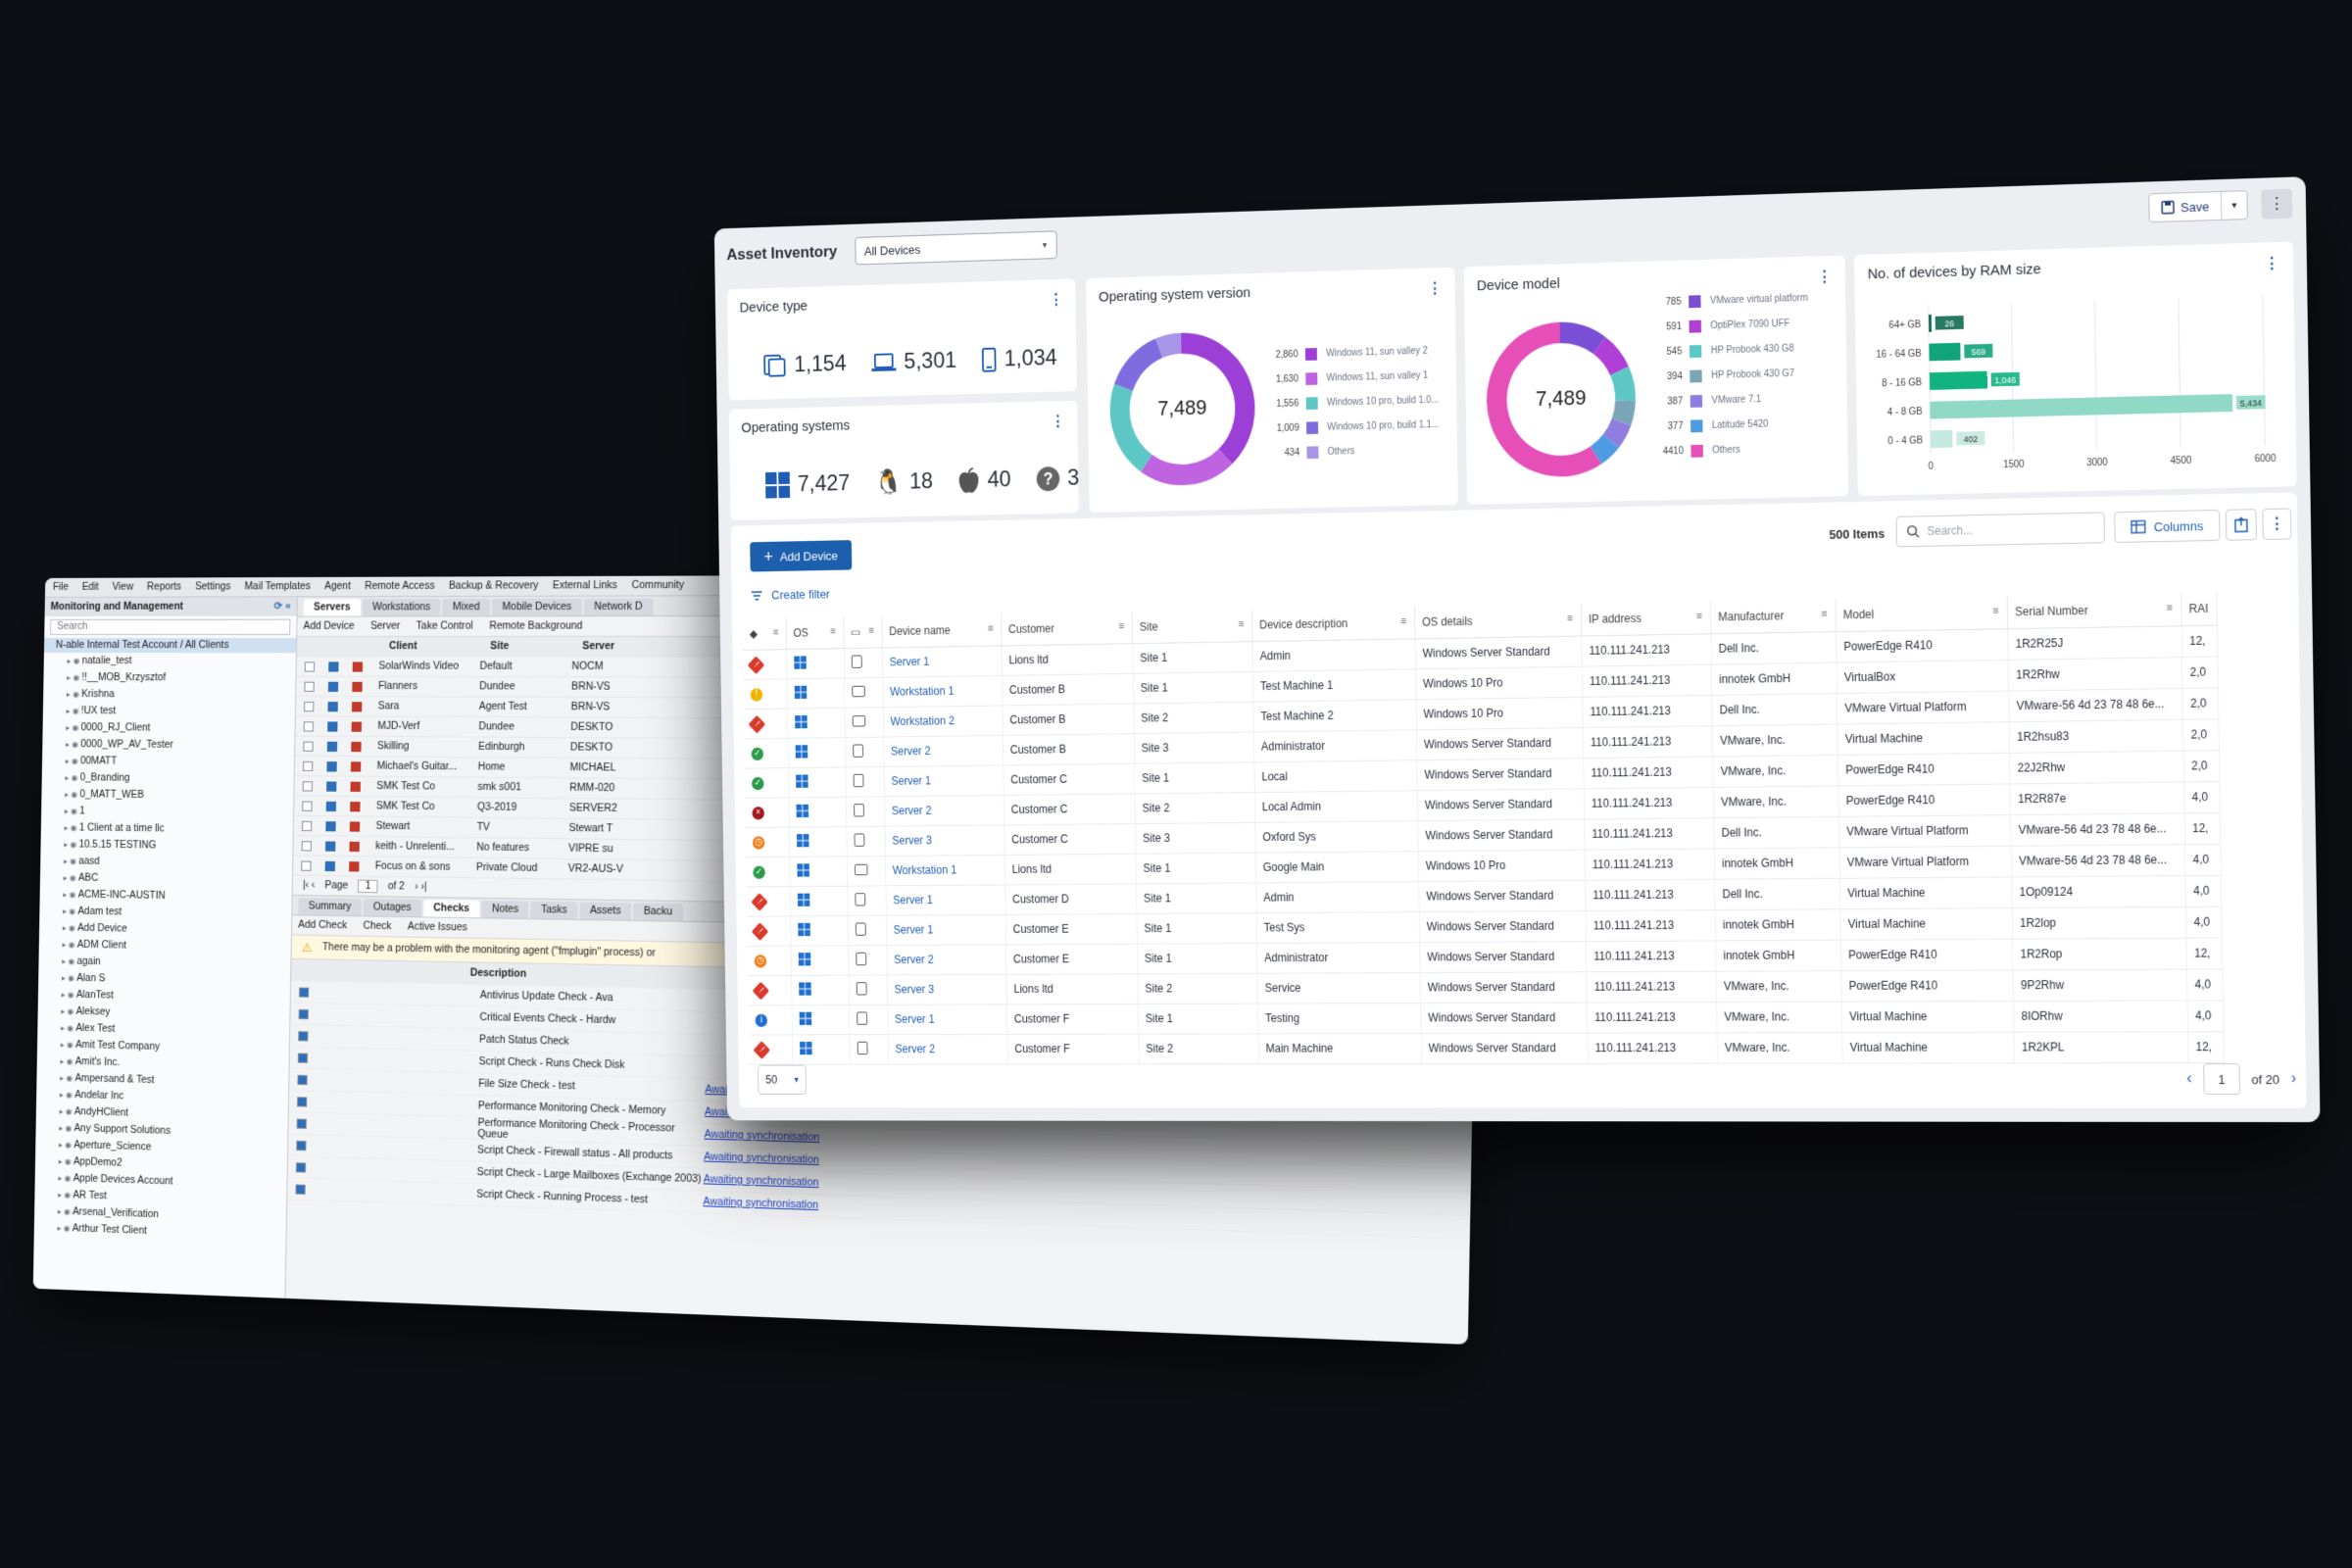 The height and width of the screenshot is (1568, 2352). Describe the element at coordinates (2277, 524) in the screenshot. I see `table-menu-icon: ⋮` at that location.